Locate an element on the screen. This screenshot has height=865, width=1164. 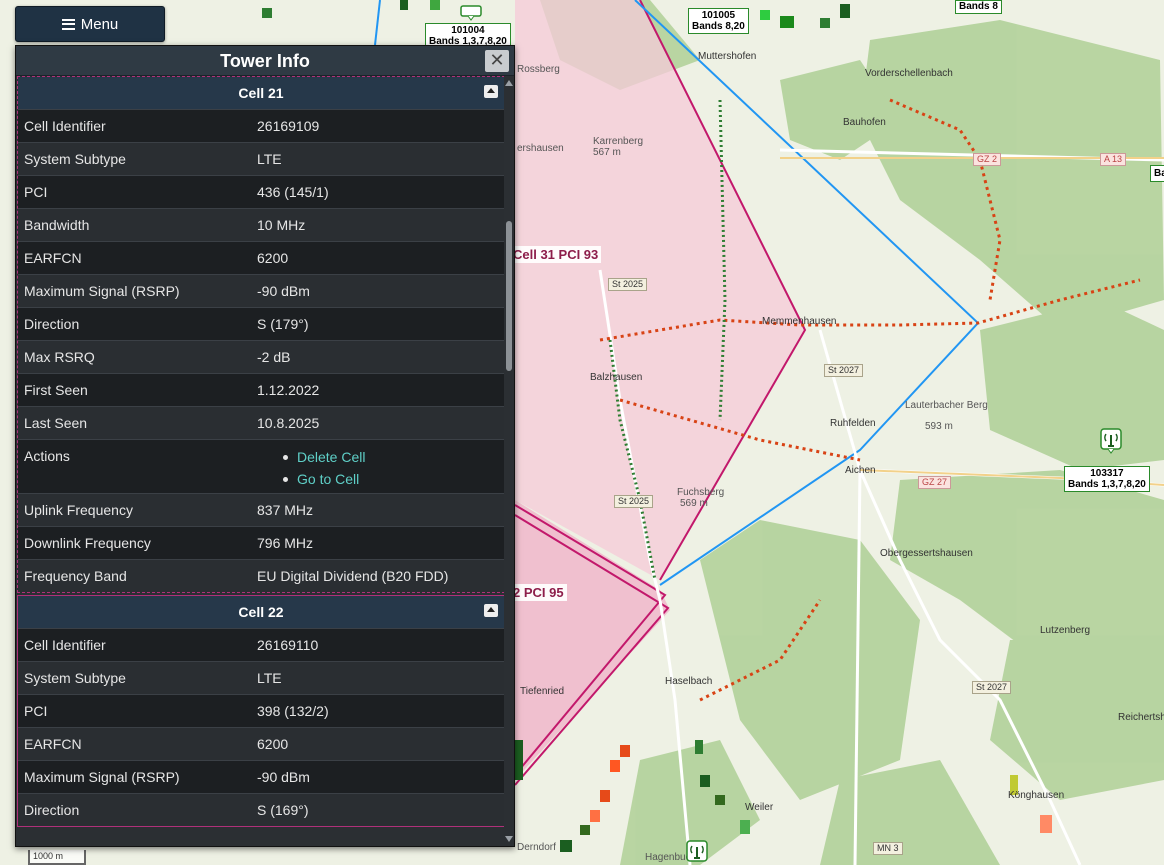
place-label: Haselbach is located at coordinates (689, 681).